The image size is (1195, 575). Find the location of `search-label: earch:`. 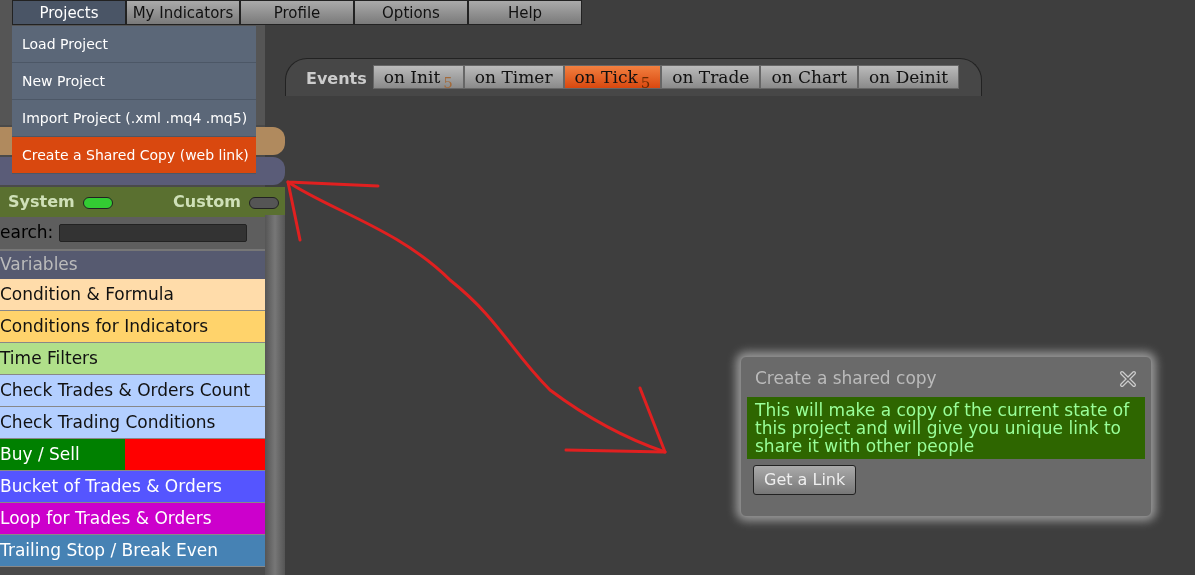

search-label: earch: is located at coordinates (27, 233).